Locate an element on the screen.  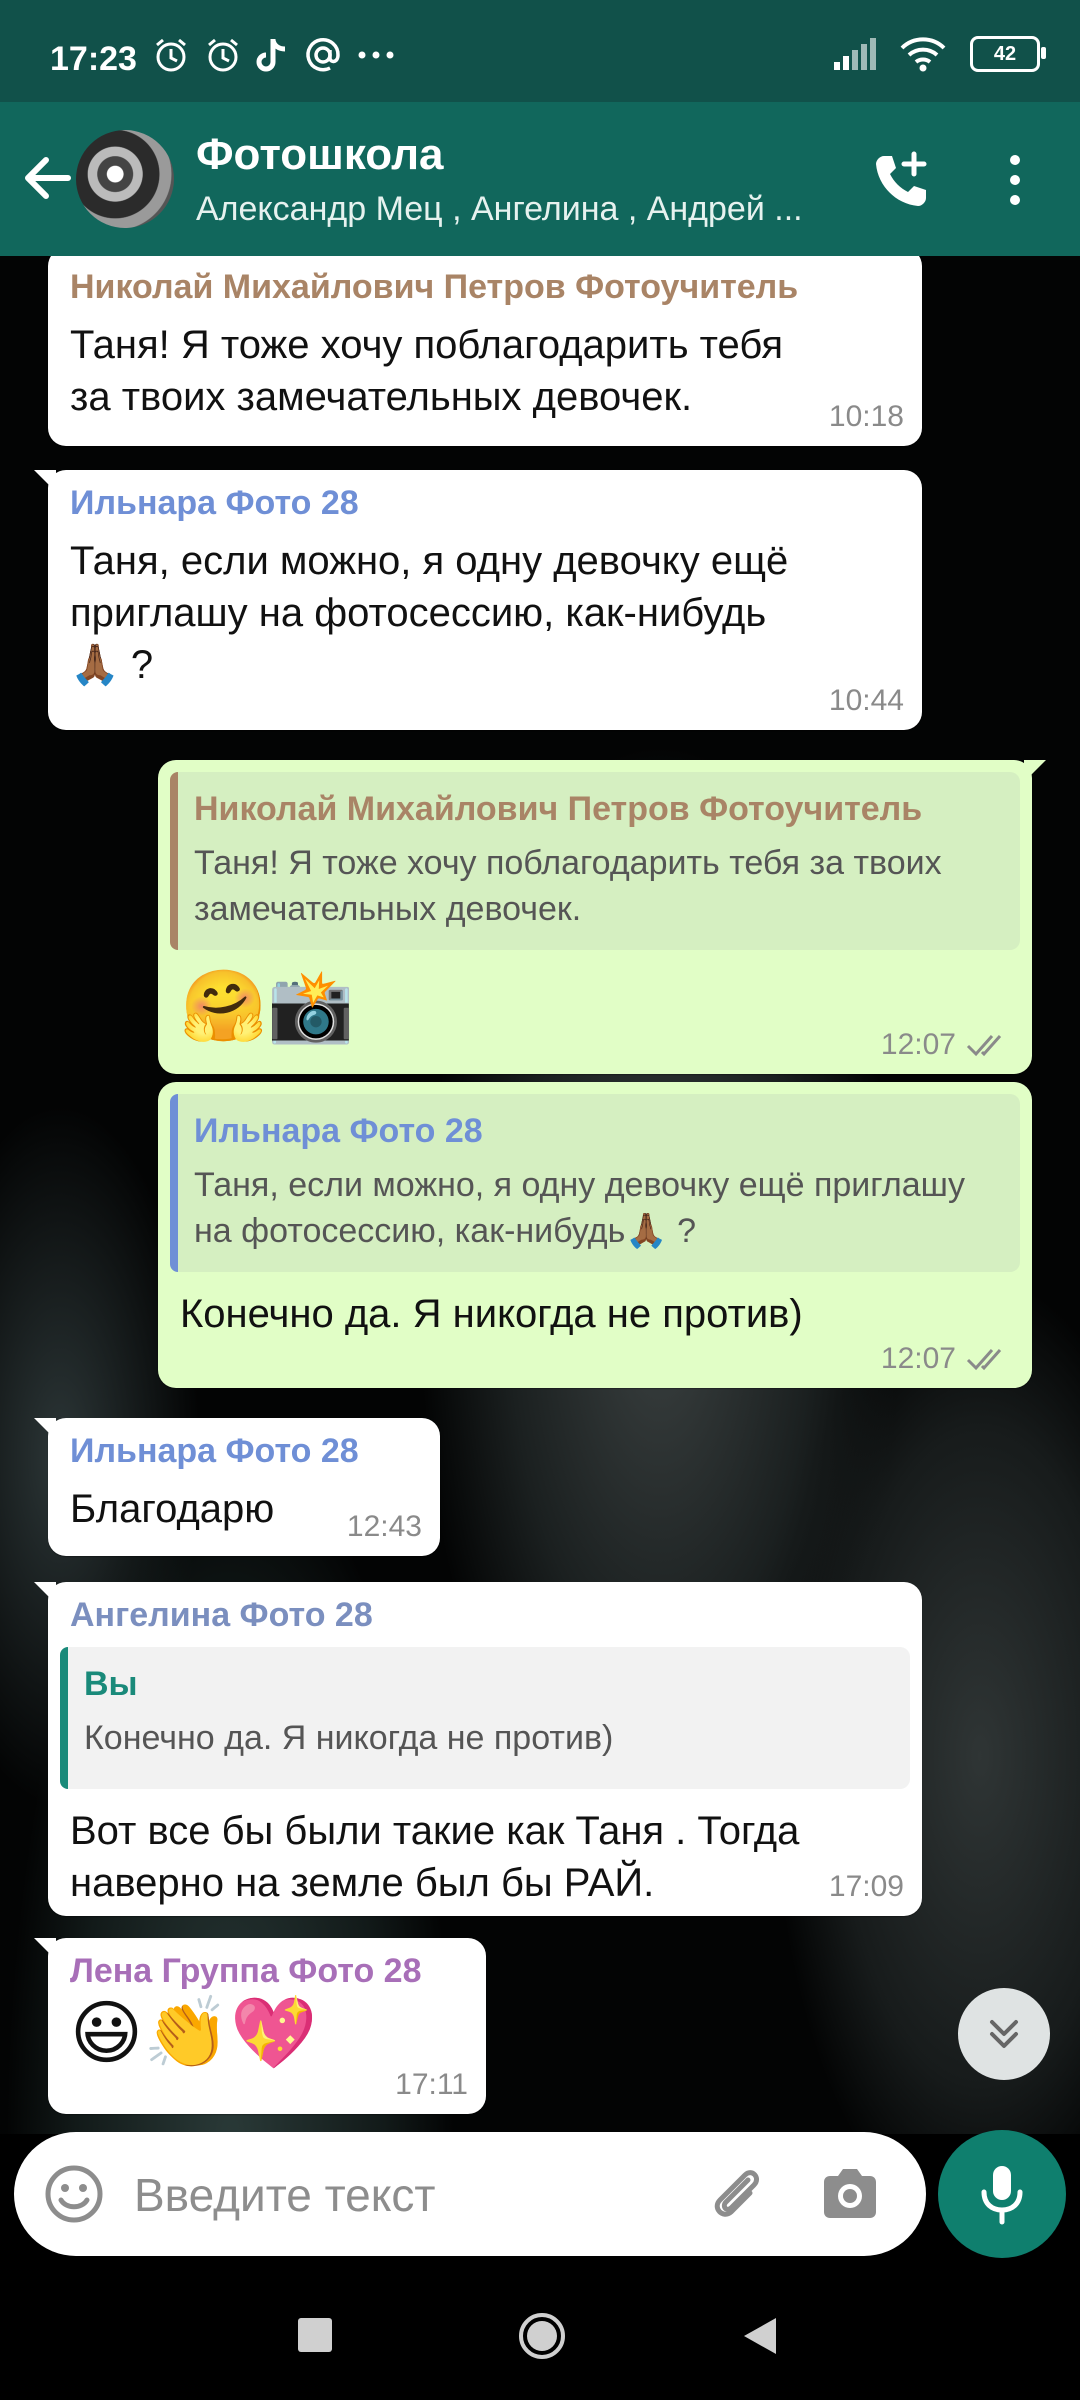
message-time: 17:09 is located at coordinates (866, 1887).